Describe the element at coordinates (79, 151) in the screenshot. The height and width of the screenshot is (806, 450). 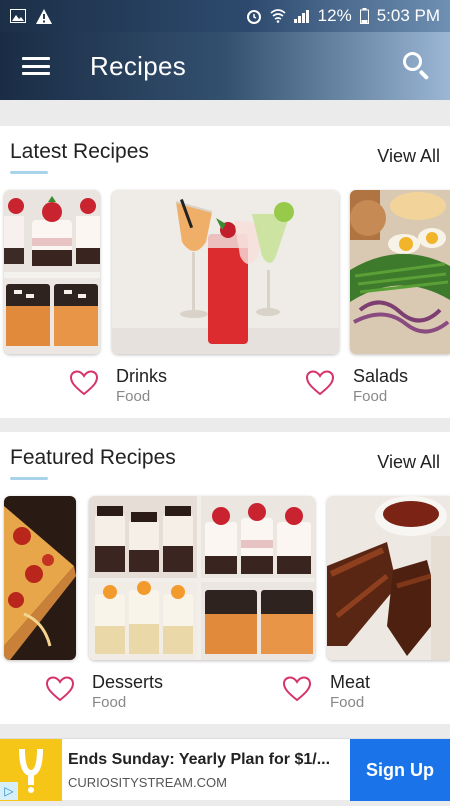
I see `section-title: Latest Recipes` at that location.